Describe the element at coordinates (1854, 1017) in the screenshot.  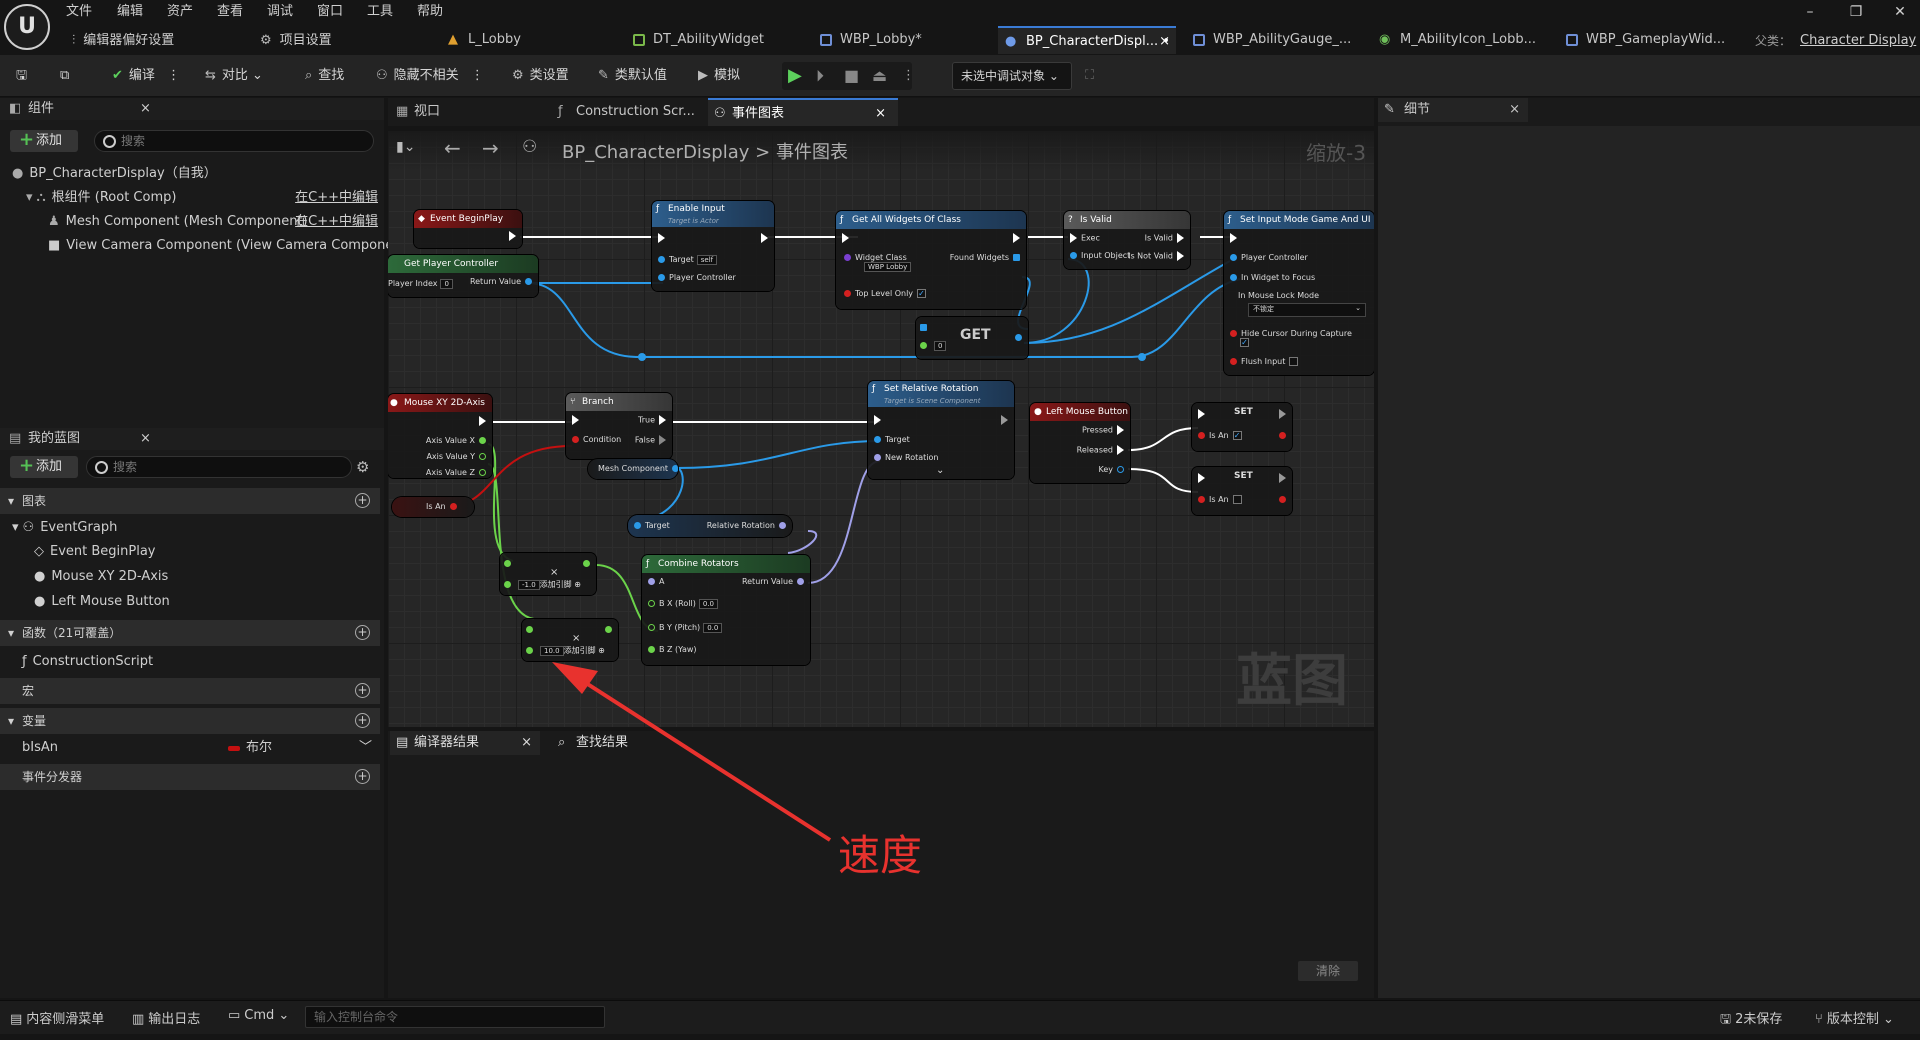
I see `source-control-button: ⑂ 版本控制 ⌄` at that location.